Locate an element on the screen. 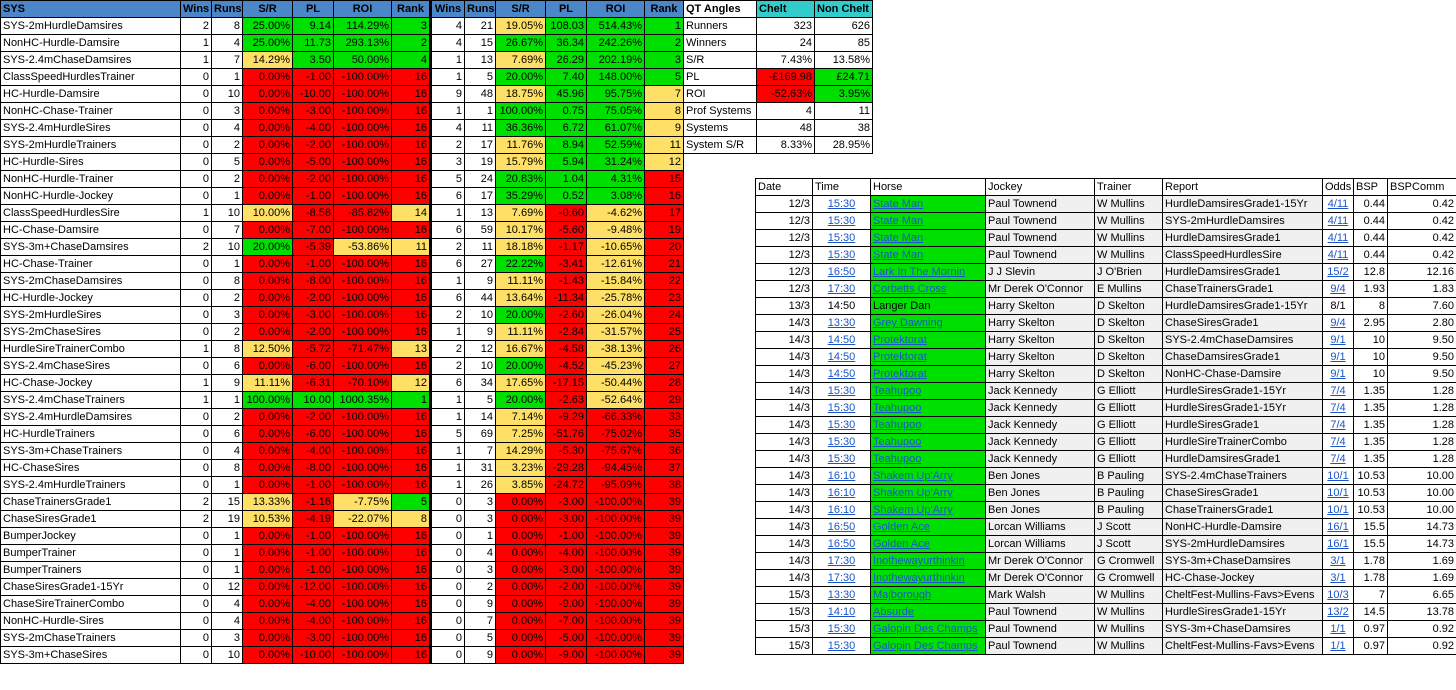  system-name: HC-ChaseSires is located at coordinates (90, 468).